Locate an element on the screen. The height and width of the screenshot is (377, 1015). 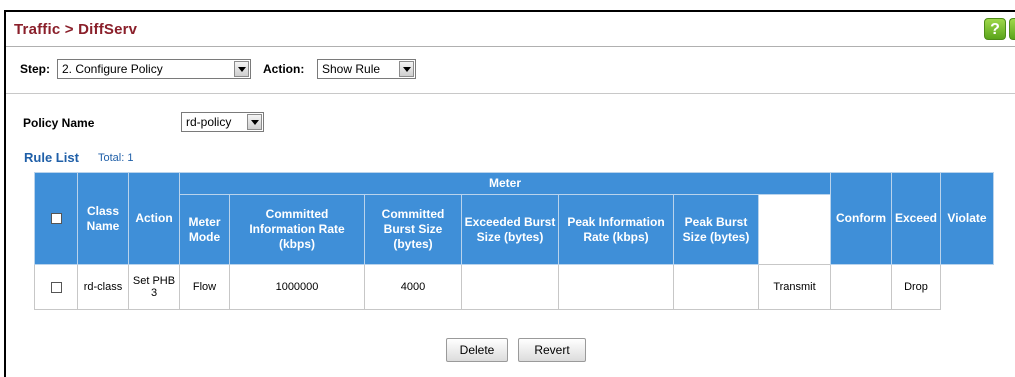
action-select-value: Show Rule is located at coordinates (351, 69).